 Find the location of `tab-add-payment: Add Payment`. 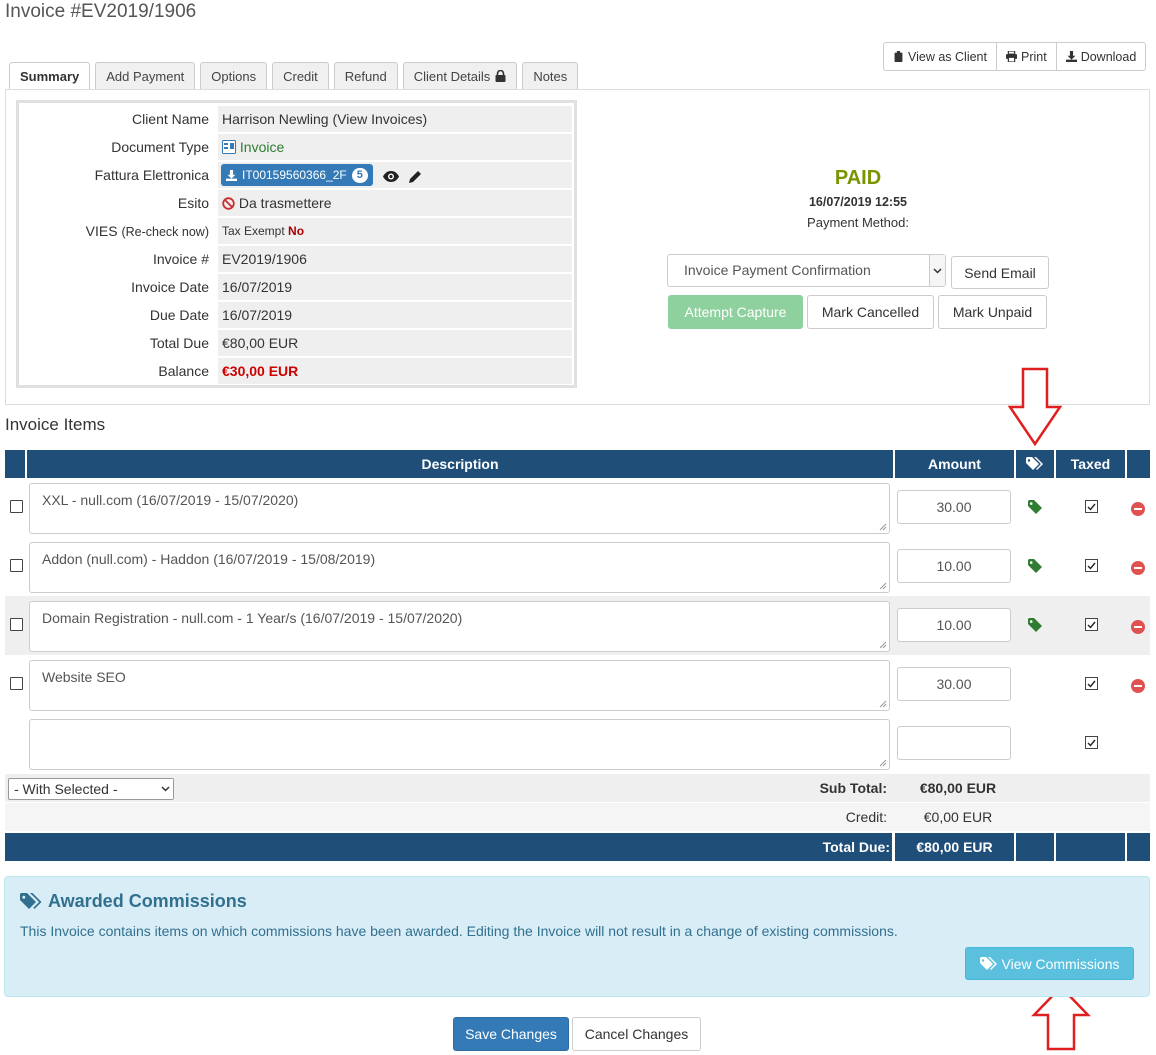

tab-add-payment: Add Payment is located at coordinates (145, 75).